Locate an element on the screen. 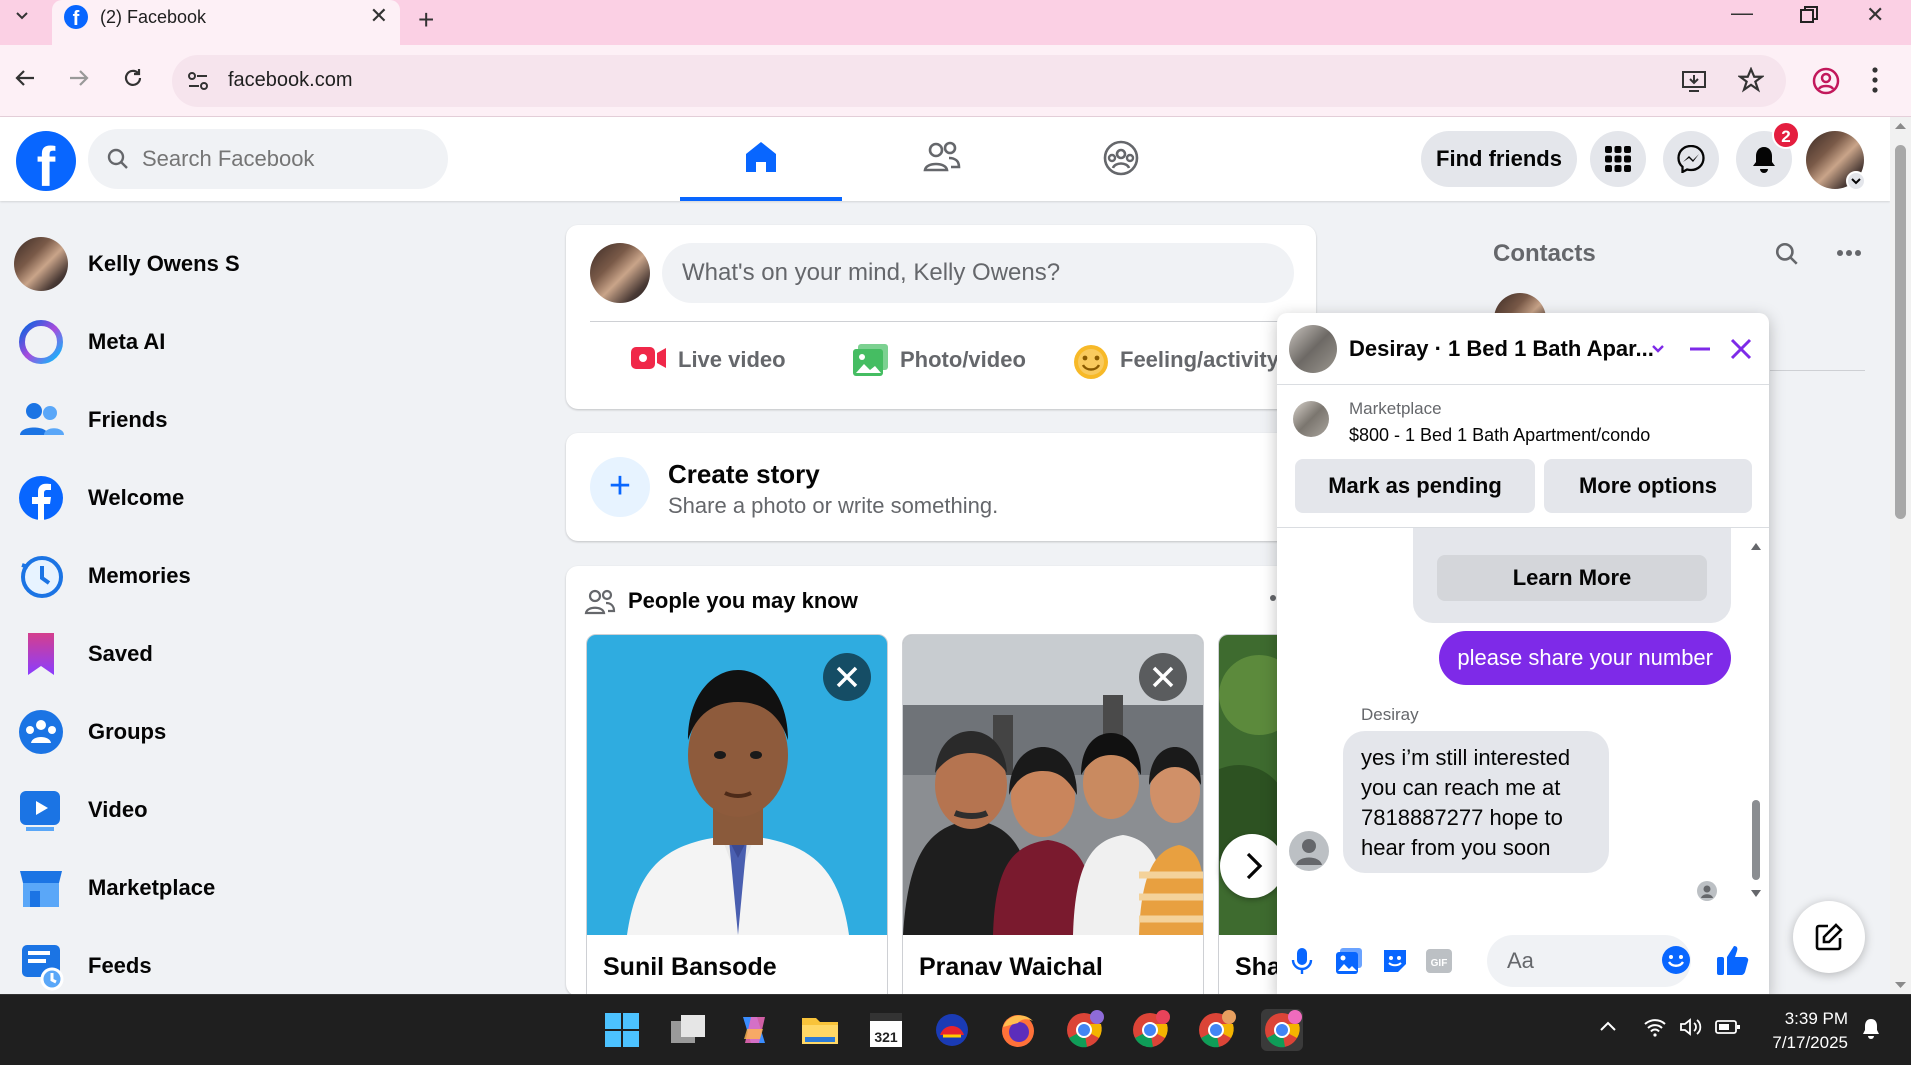  person-name: Sha is located at coordinates (1258, 967).